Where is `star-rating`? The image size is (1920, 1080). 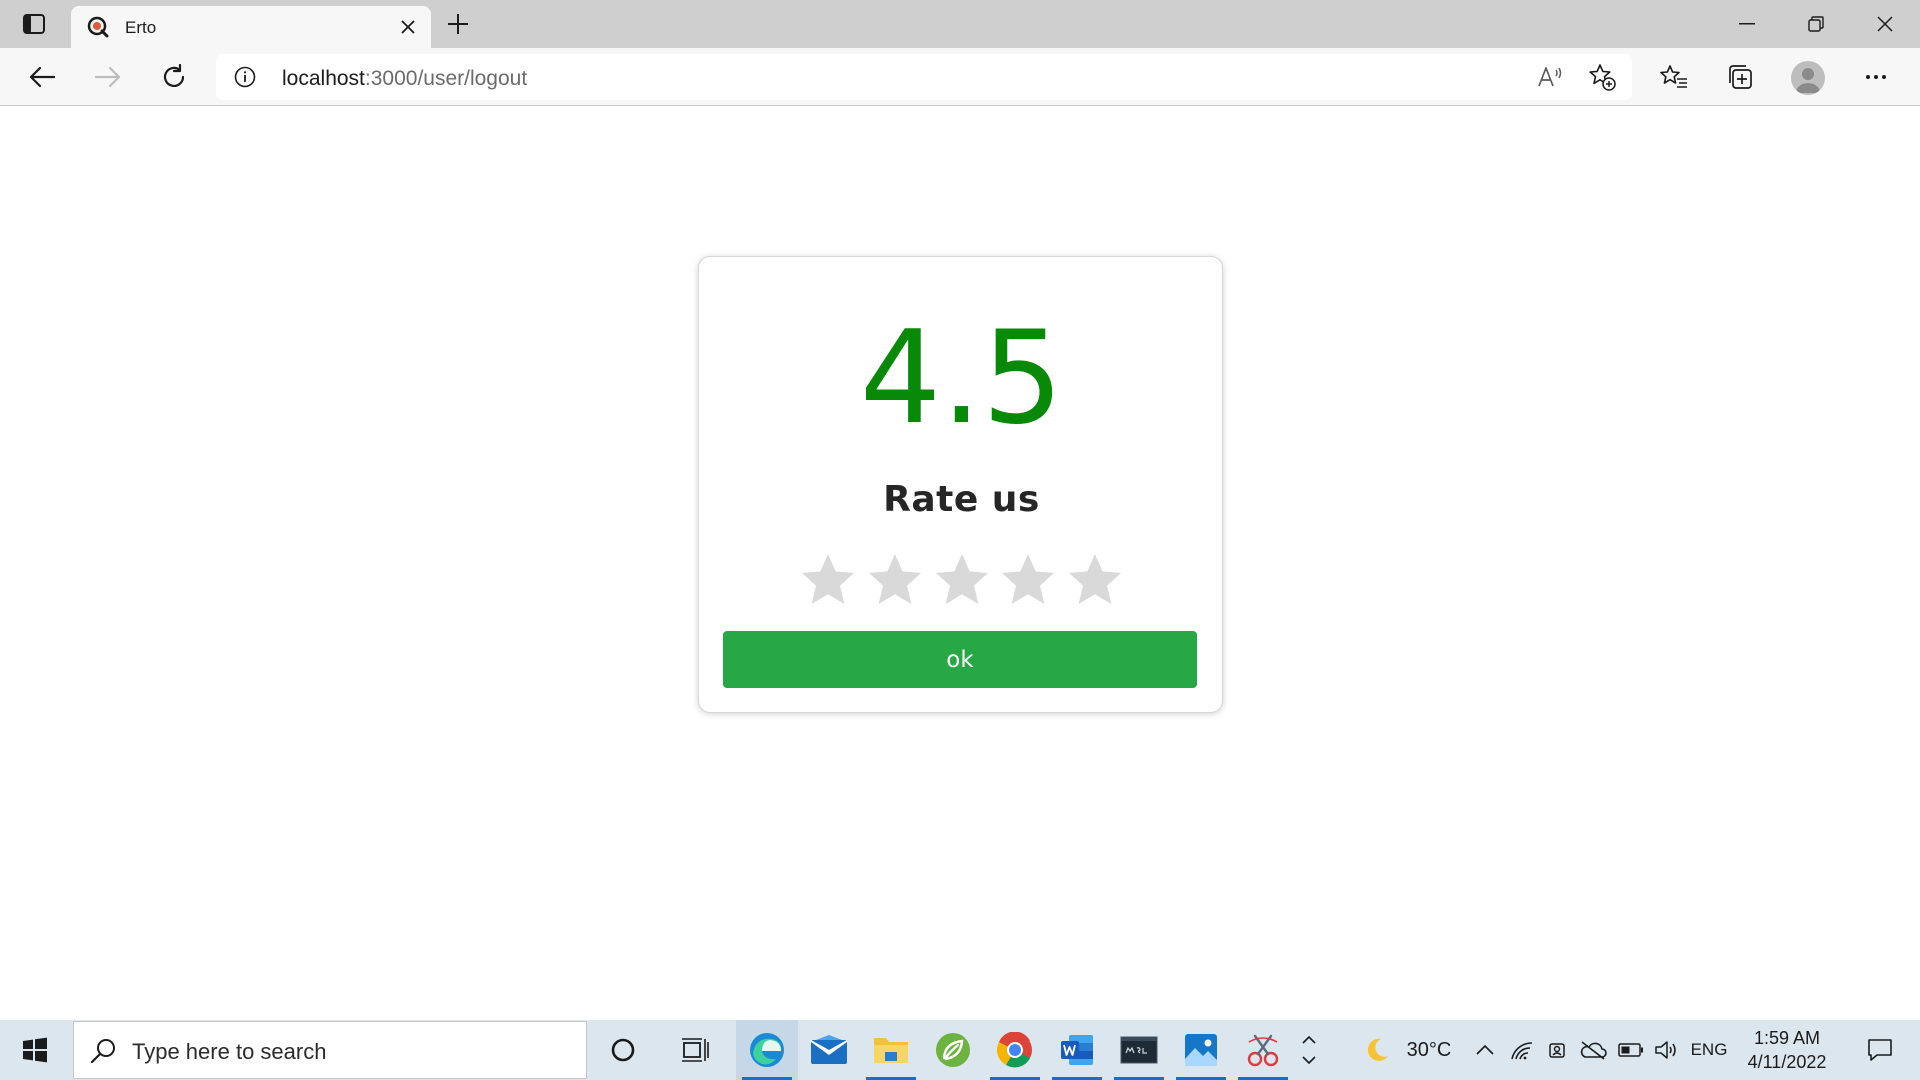
star-rating is located at coordinates (961, 581).